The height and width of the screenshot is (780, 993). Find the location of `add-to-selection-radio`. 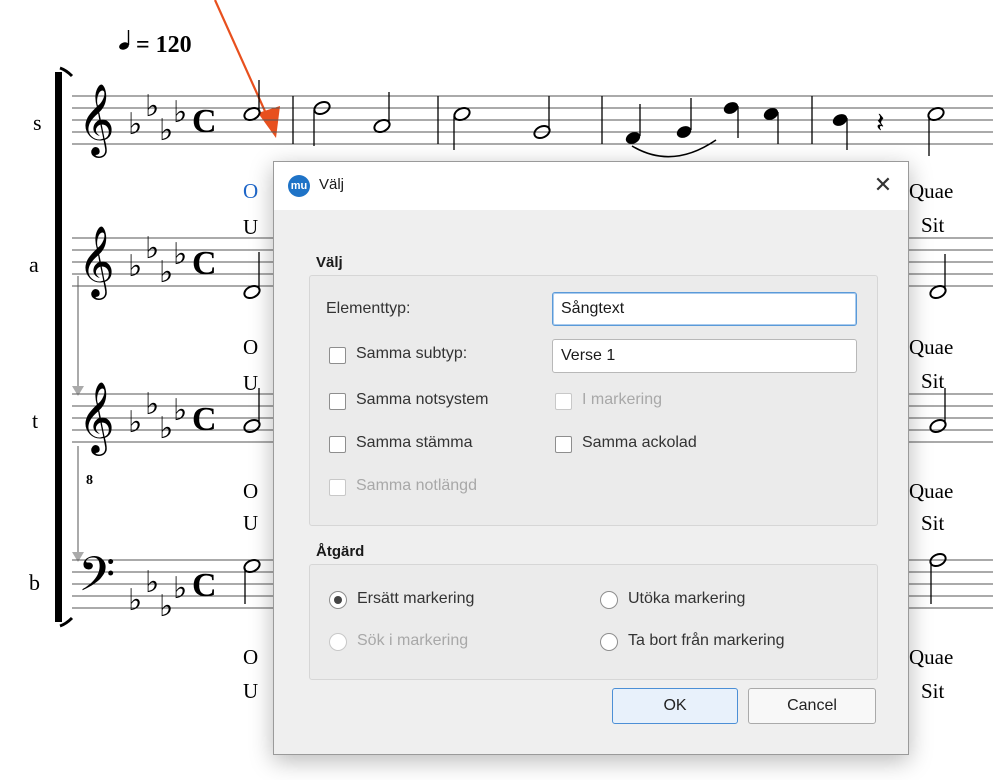

add-to-selection-radio is located at coordinates (609, 600).